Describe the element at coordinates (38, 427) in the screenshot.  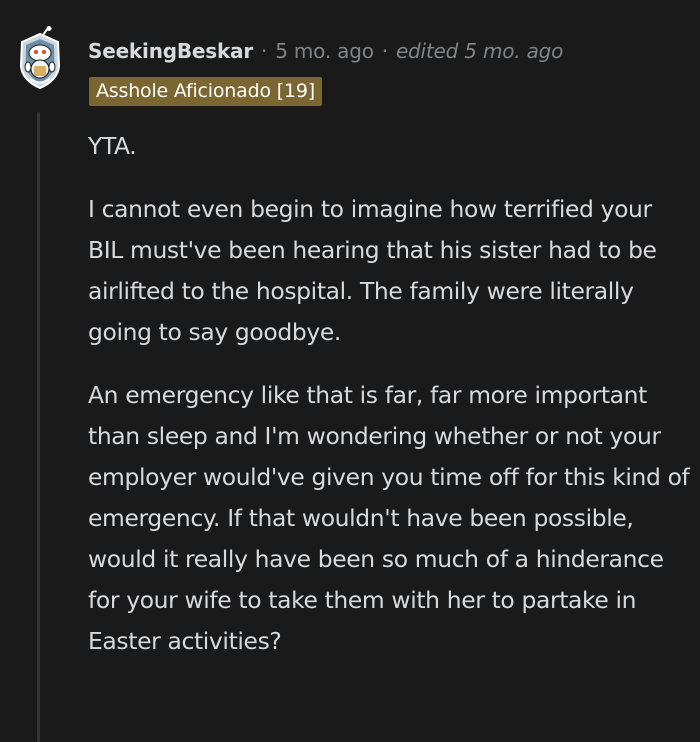
I see `thread-collapse-line` at that location.